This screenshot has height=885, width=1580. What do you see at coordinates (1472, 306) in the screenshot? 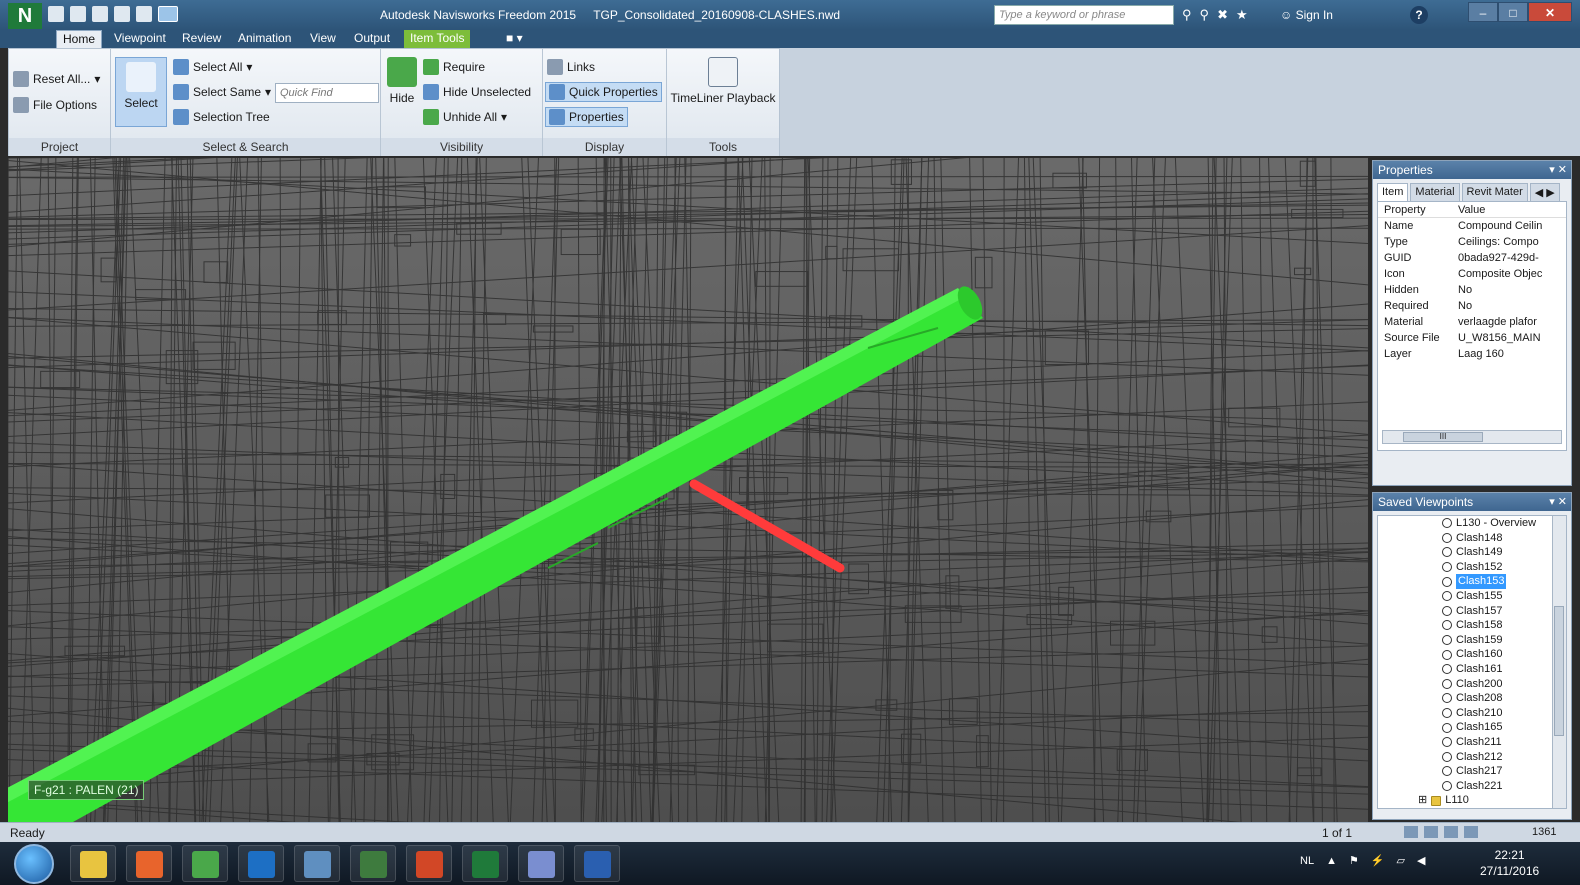
I see `property-row: Required No` at bounding box center [1472, 306].